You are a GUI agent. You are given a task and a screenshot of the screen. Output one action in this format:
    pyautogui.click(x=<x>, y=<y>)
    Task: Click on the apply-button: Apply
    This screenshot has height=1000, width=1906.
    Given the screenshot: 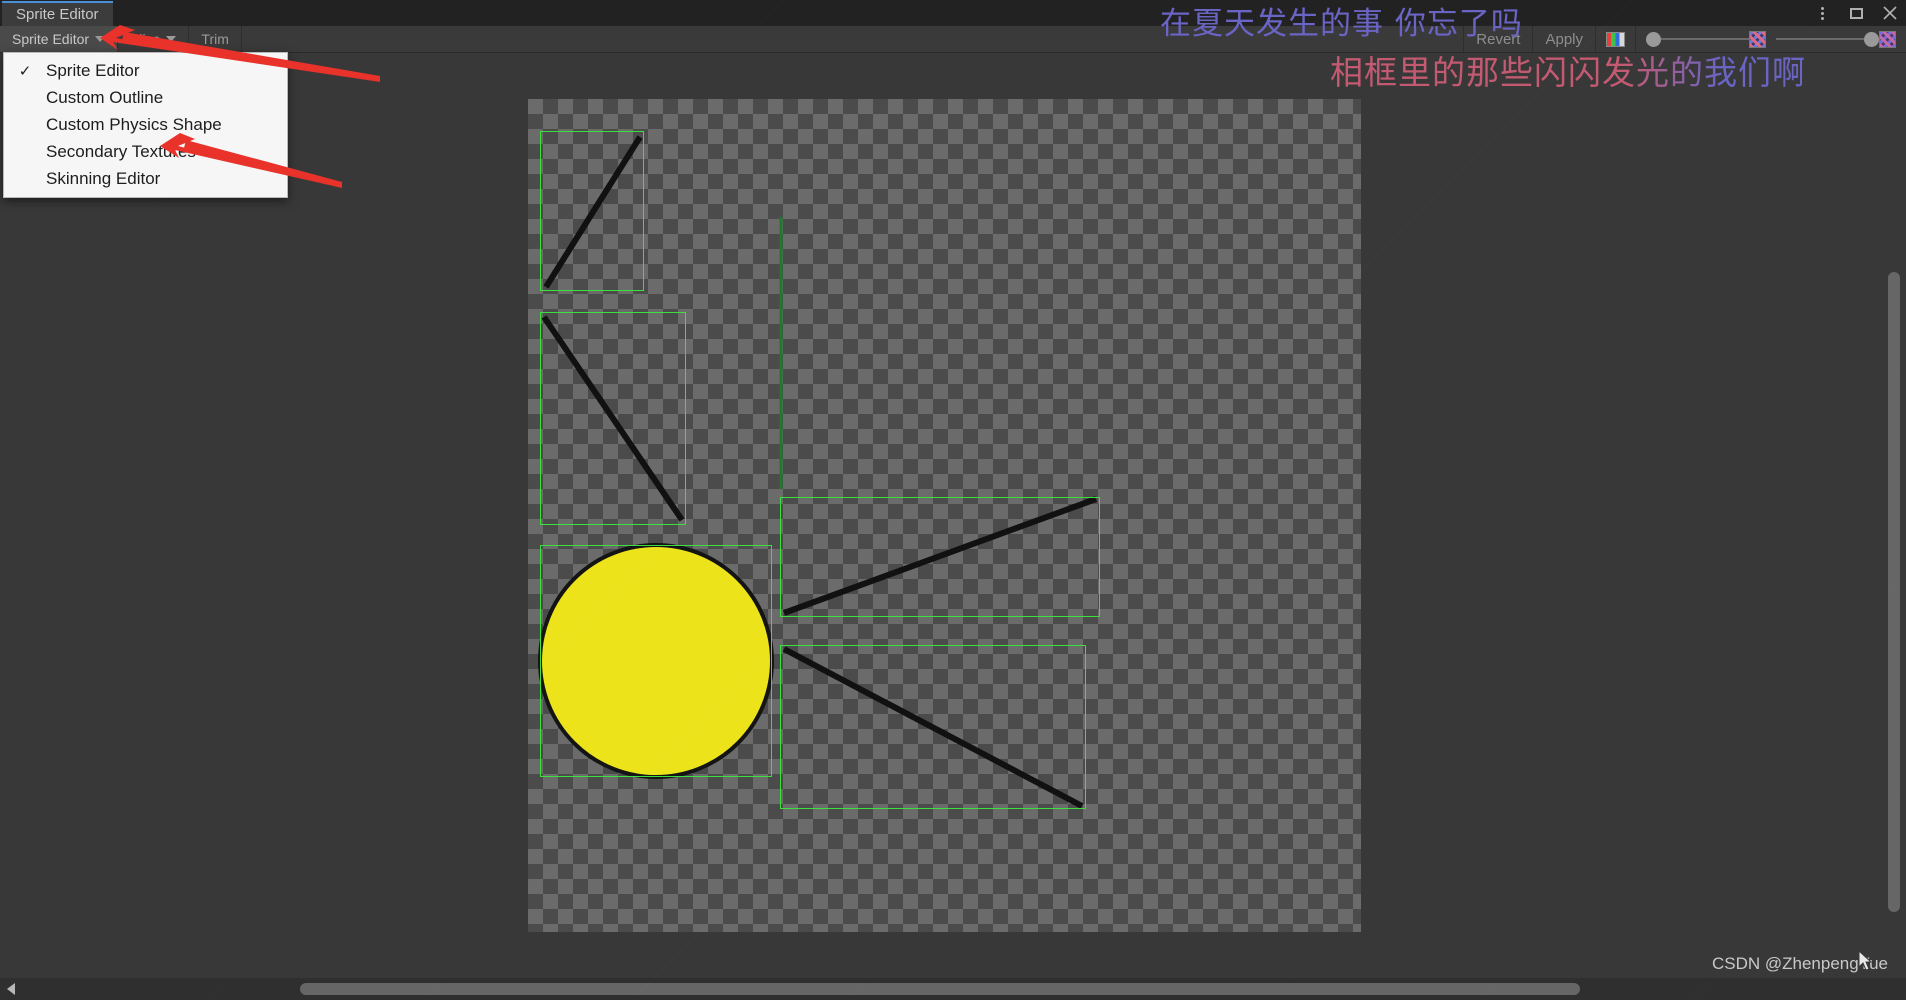 What is the action you would take?
    pyautogui.click(x=1563, y=39)
    